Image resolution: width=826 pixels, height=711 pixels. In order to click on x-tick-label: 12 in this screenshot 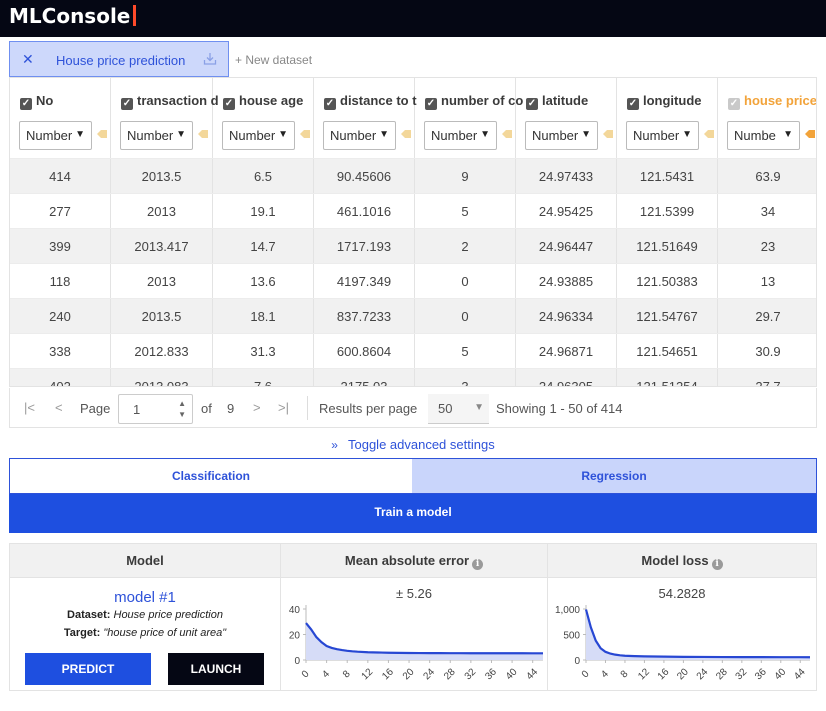, I will do `click(368, 674)`.